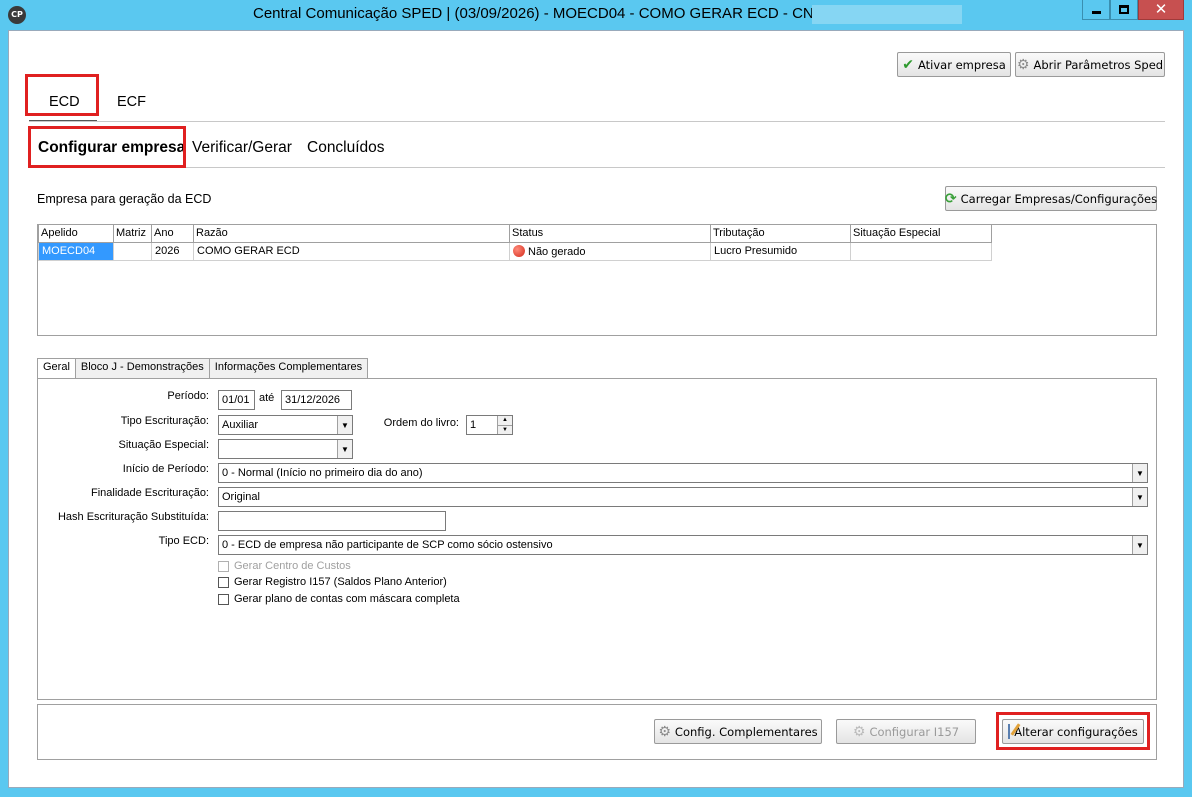 Image resolution: width=1192 pixels, height=797 pixels. Describe the element at coordinates (505, 420) in the screenshot. I see `spin-up-icon: ▲` at that location.